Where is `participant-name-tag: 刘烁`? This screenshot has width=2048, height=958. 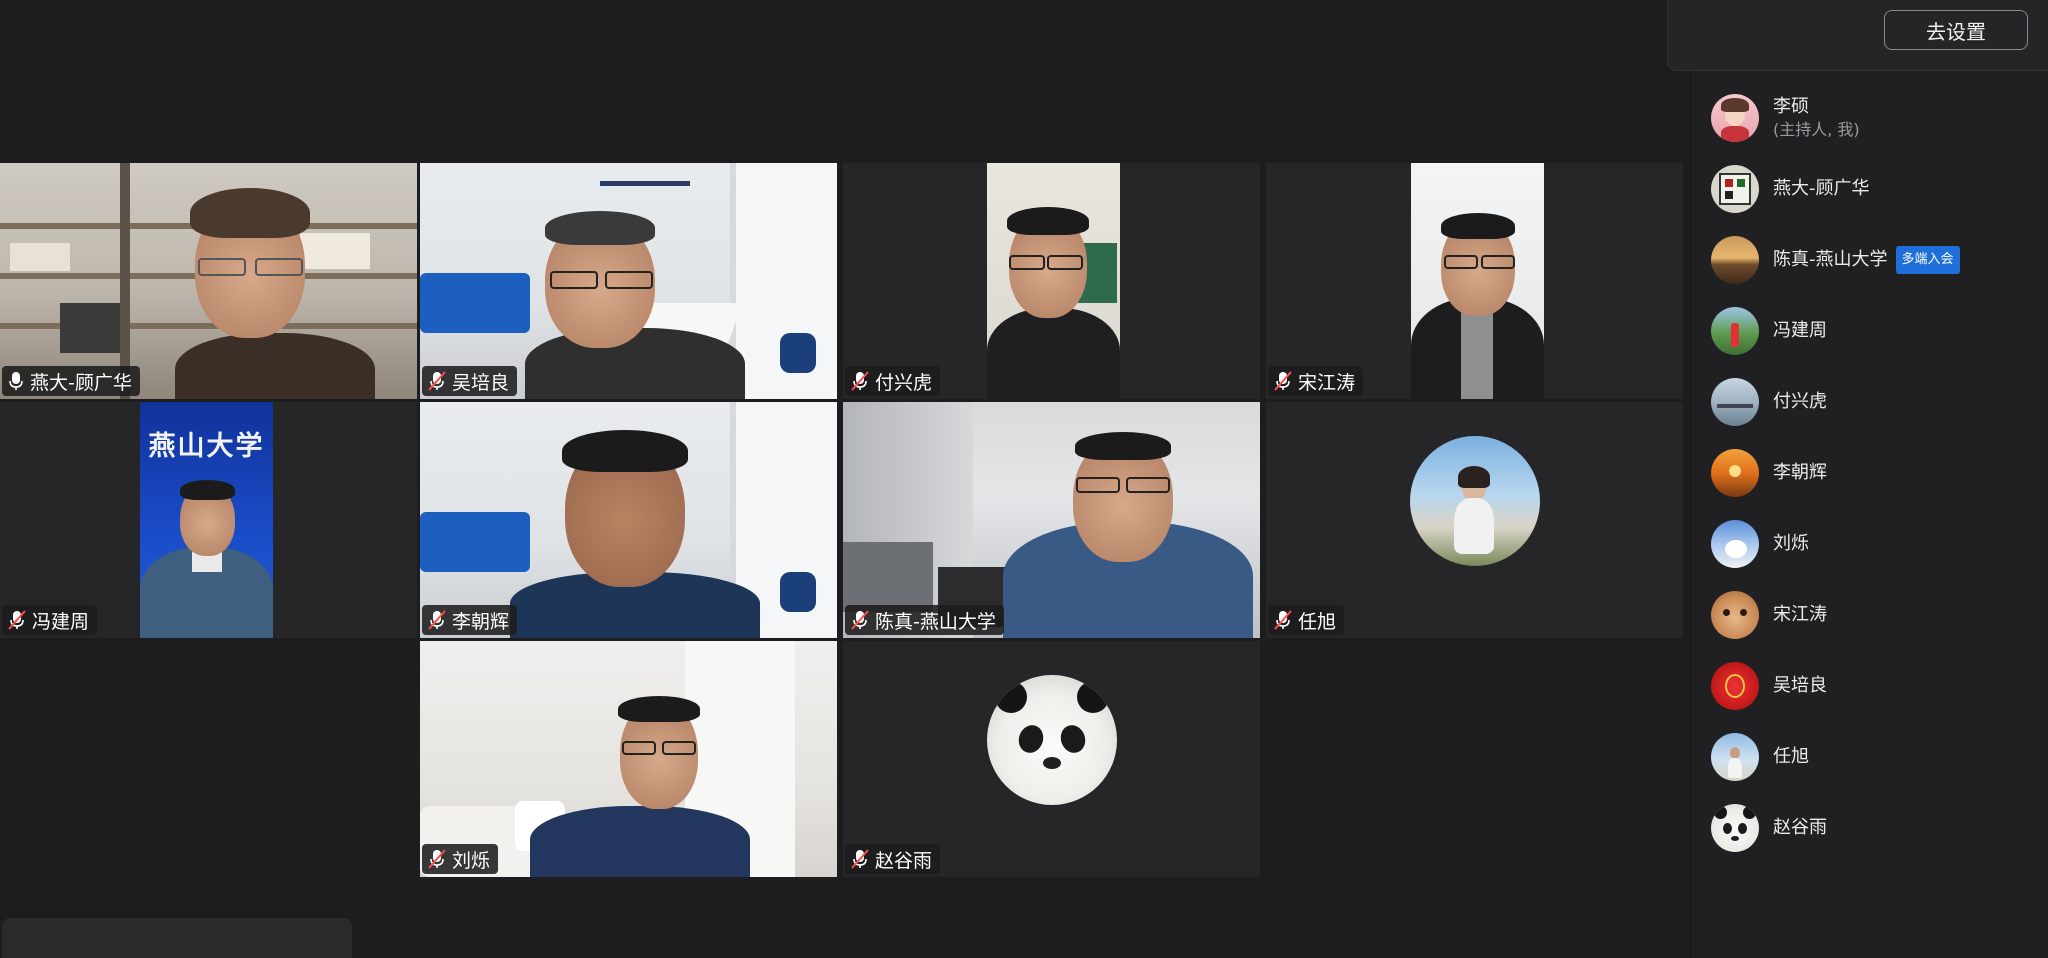 participant-name-tag: 刘烁 is located at coordinates (460, 859).